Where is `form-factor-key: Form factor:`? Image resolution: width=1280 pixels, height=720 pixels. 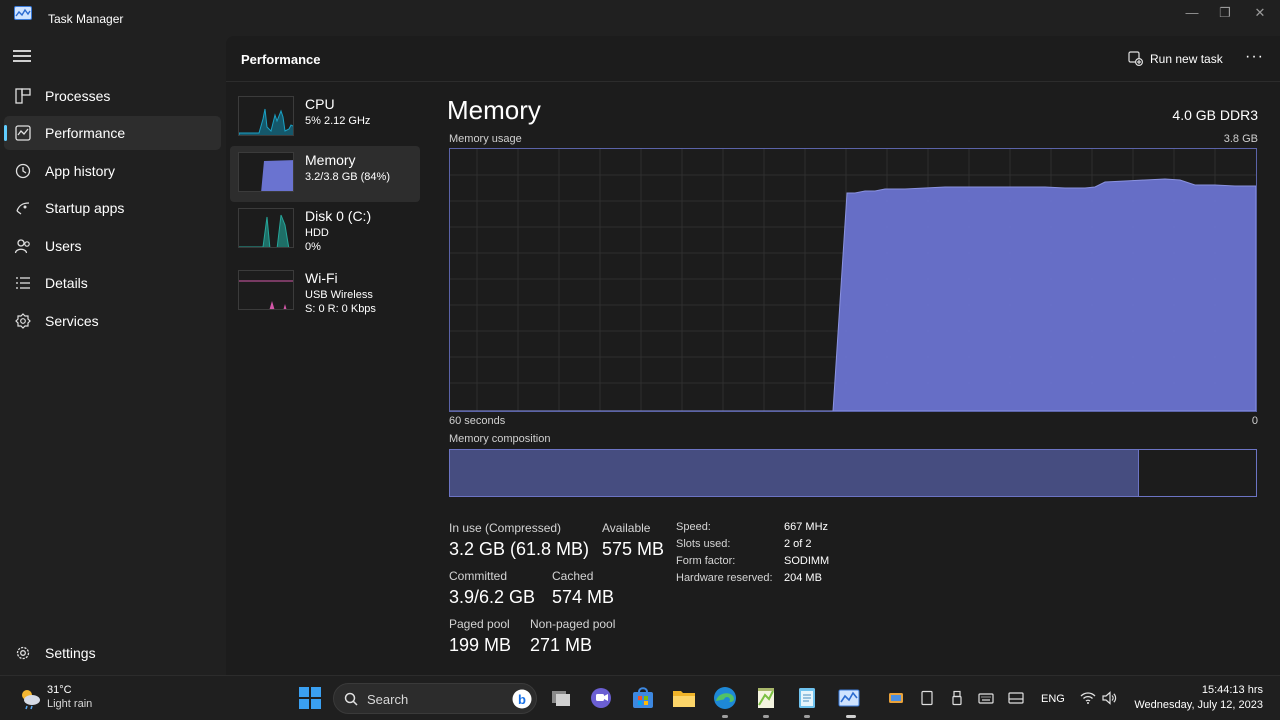
form-factor-key: Form factor: is located at coordinates (706, 561).